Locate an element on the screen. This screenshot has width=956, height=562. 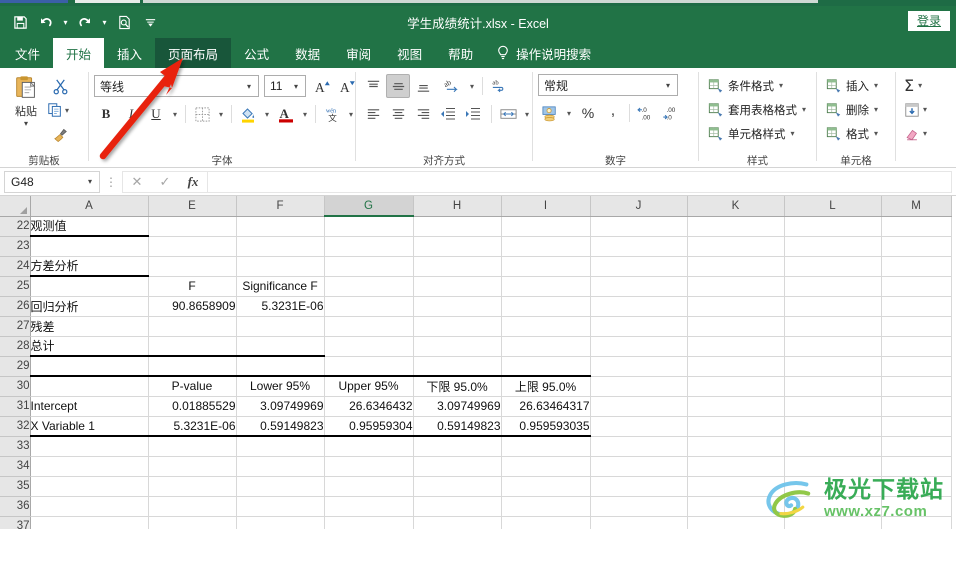
column-header-E: E is located at coordinates (192, 206).